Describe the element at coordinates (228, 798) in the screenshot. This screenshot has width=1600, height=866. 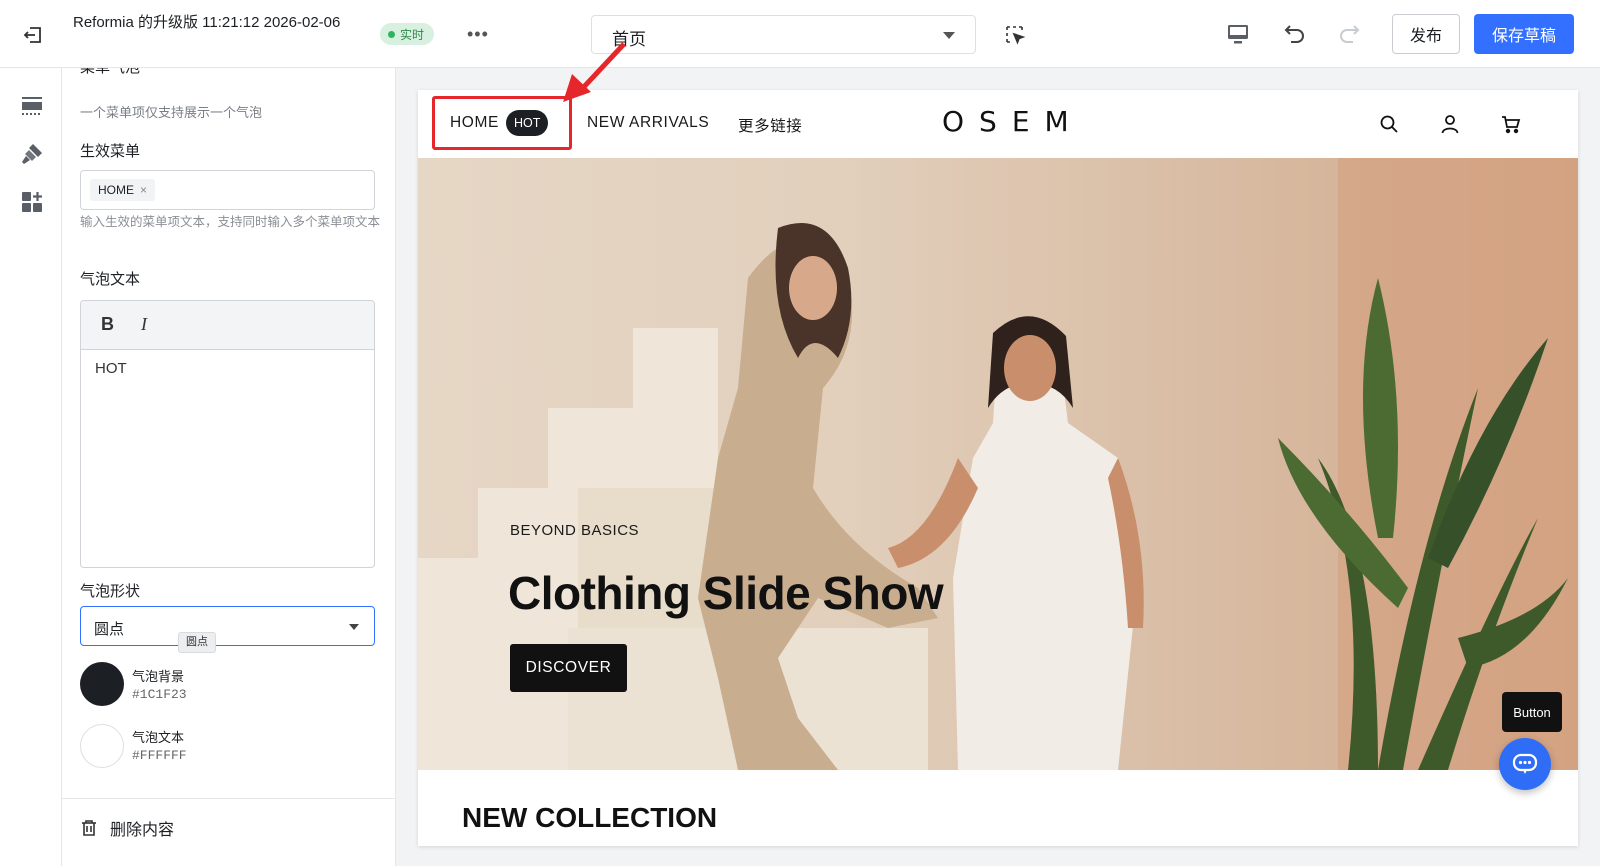
I see `divider` at that location.